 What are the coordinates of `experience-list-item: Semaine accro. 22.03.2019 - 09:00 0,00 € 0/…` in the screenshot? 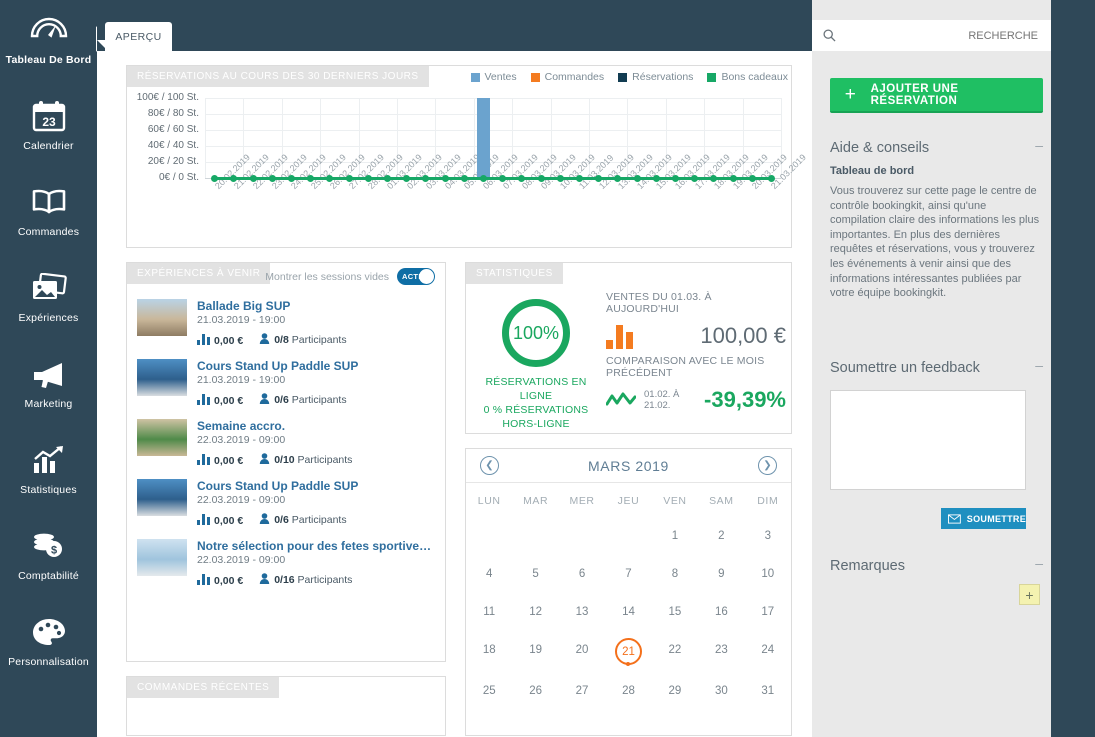 It's located at (286, 443).